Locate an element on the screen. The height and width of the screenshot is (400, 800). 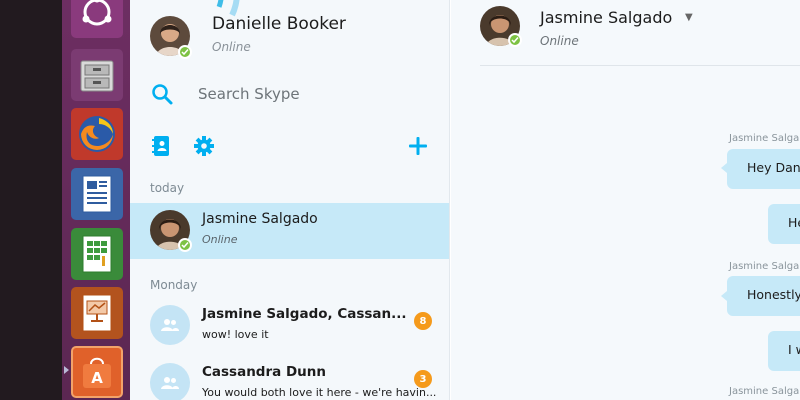
conversation-name: Jasmine Salgado is located at coordinates (260, 219).